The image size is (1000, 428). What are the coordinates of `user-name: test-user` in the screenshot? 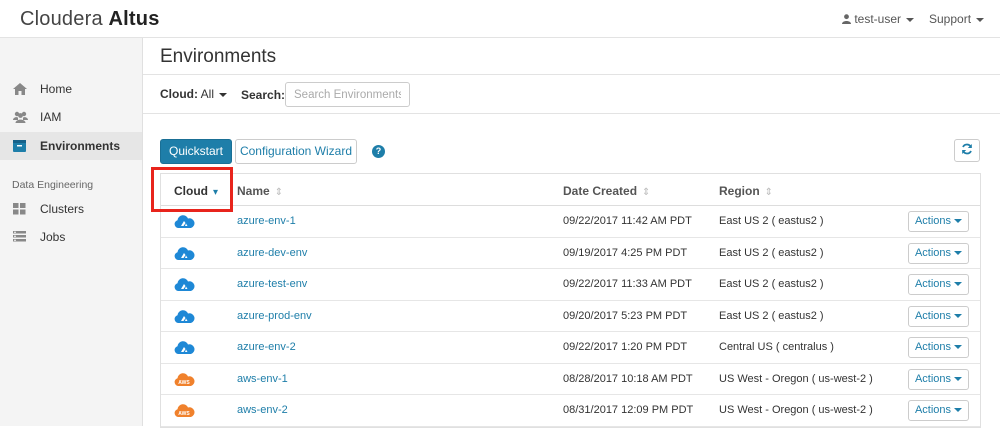 It's located at (878, 19).